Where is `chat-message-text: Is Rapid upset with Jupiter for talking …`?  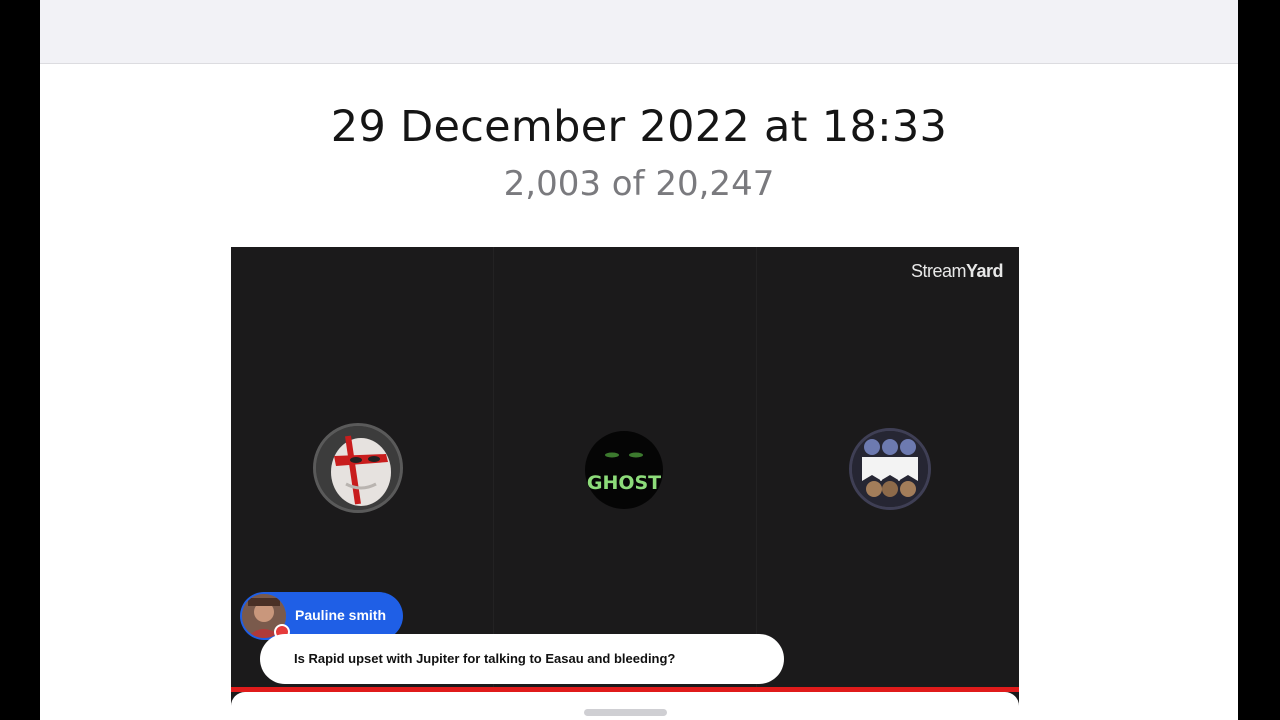
chat-message-text: Is Rapid upset with Jupiter for talking … is located at coordinates (485, 658).